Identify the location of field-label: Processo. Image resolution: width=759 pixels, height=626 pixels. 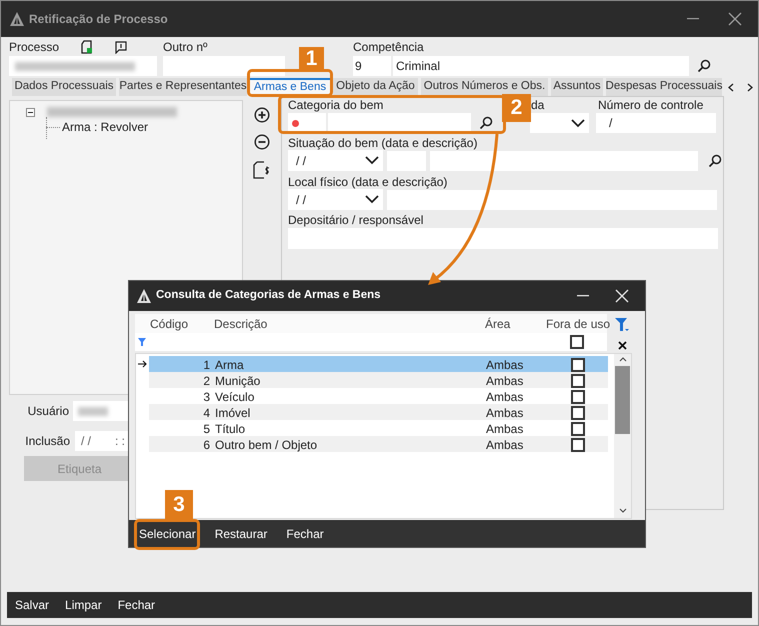
(34, 47).